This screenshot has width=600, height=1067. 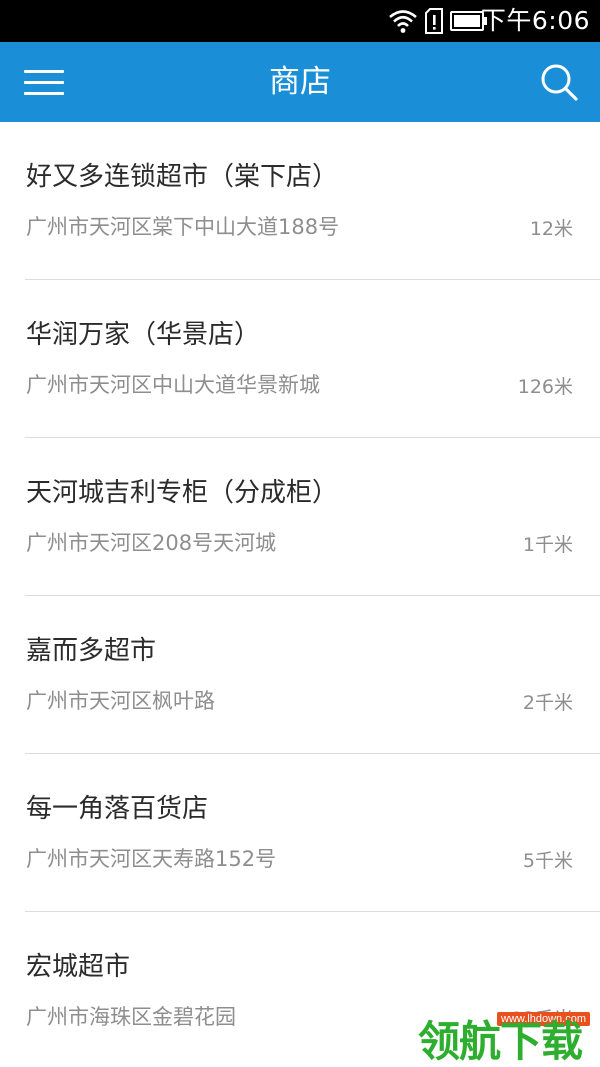 I want to click on store-name: 华润万家（华景店）, so click(x=143, y=335).